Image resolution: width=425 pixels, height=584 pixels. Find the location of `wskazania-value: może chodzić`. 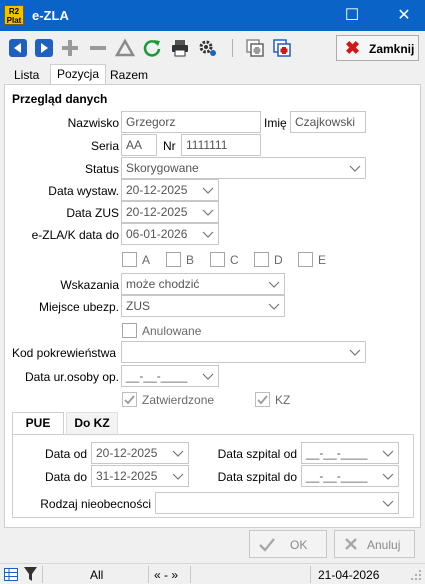

wskazania-value: może chodzić is located at coordinates (163, 284).